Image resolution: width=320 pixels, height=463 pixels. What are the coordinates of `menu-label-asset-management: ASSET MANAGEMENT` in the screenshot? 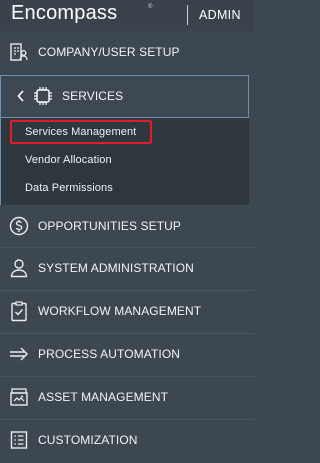 It's located at (103, 397).